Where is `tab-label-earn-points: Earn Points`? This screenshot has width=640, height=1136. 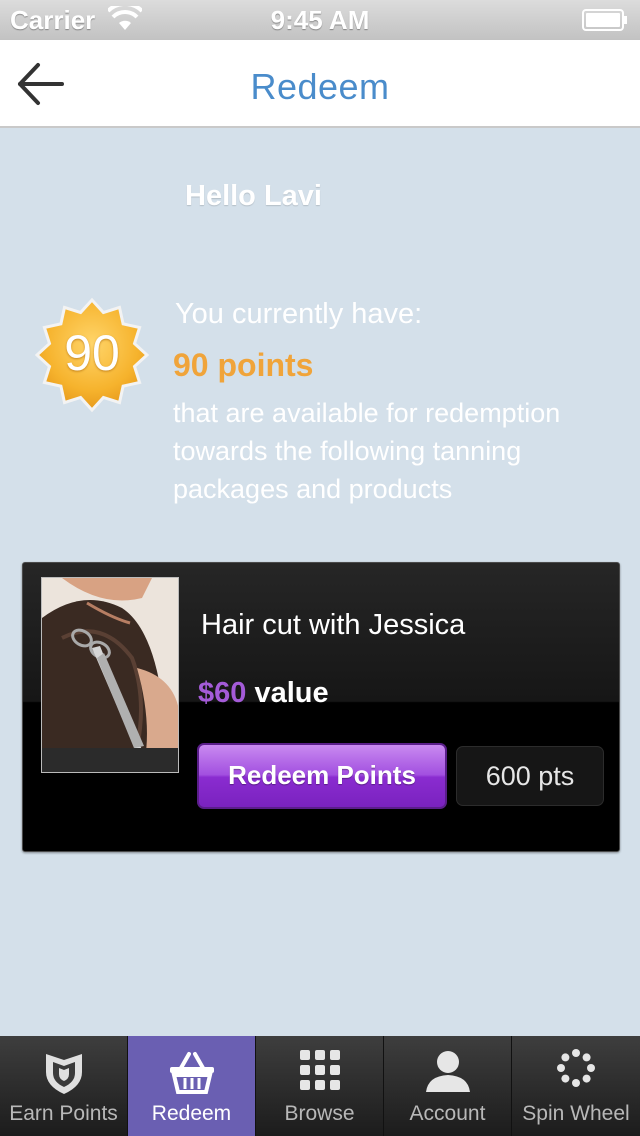
tab-label-earn-points: Earn Points is located at coordinates (63, 1113).